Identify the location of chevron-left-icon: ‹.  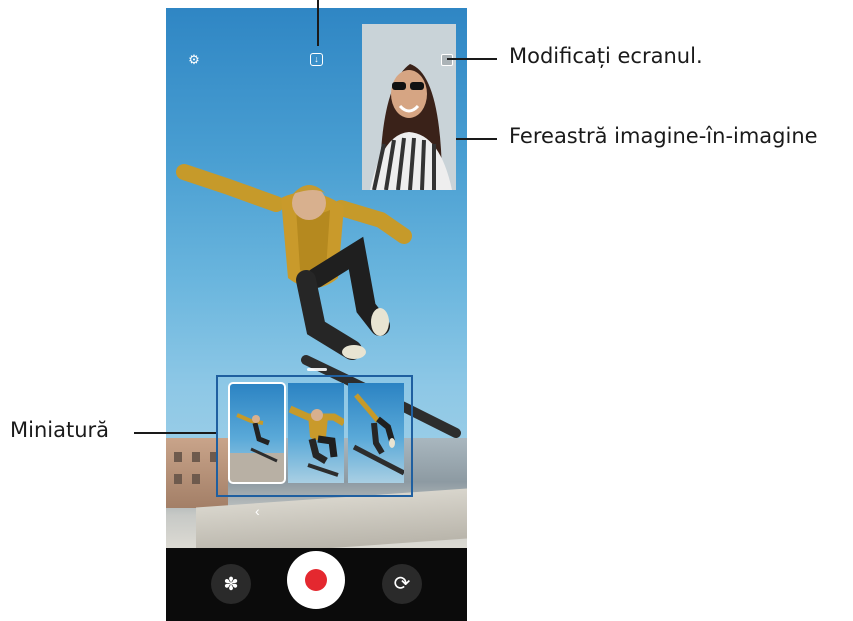
(257, 511).